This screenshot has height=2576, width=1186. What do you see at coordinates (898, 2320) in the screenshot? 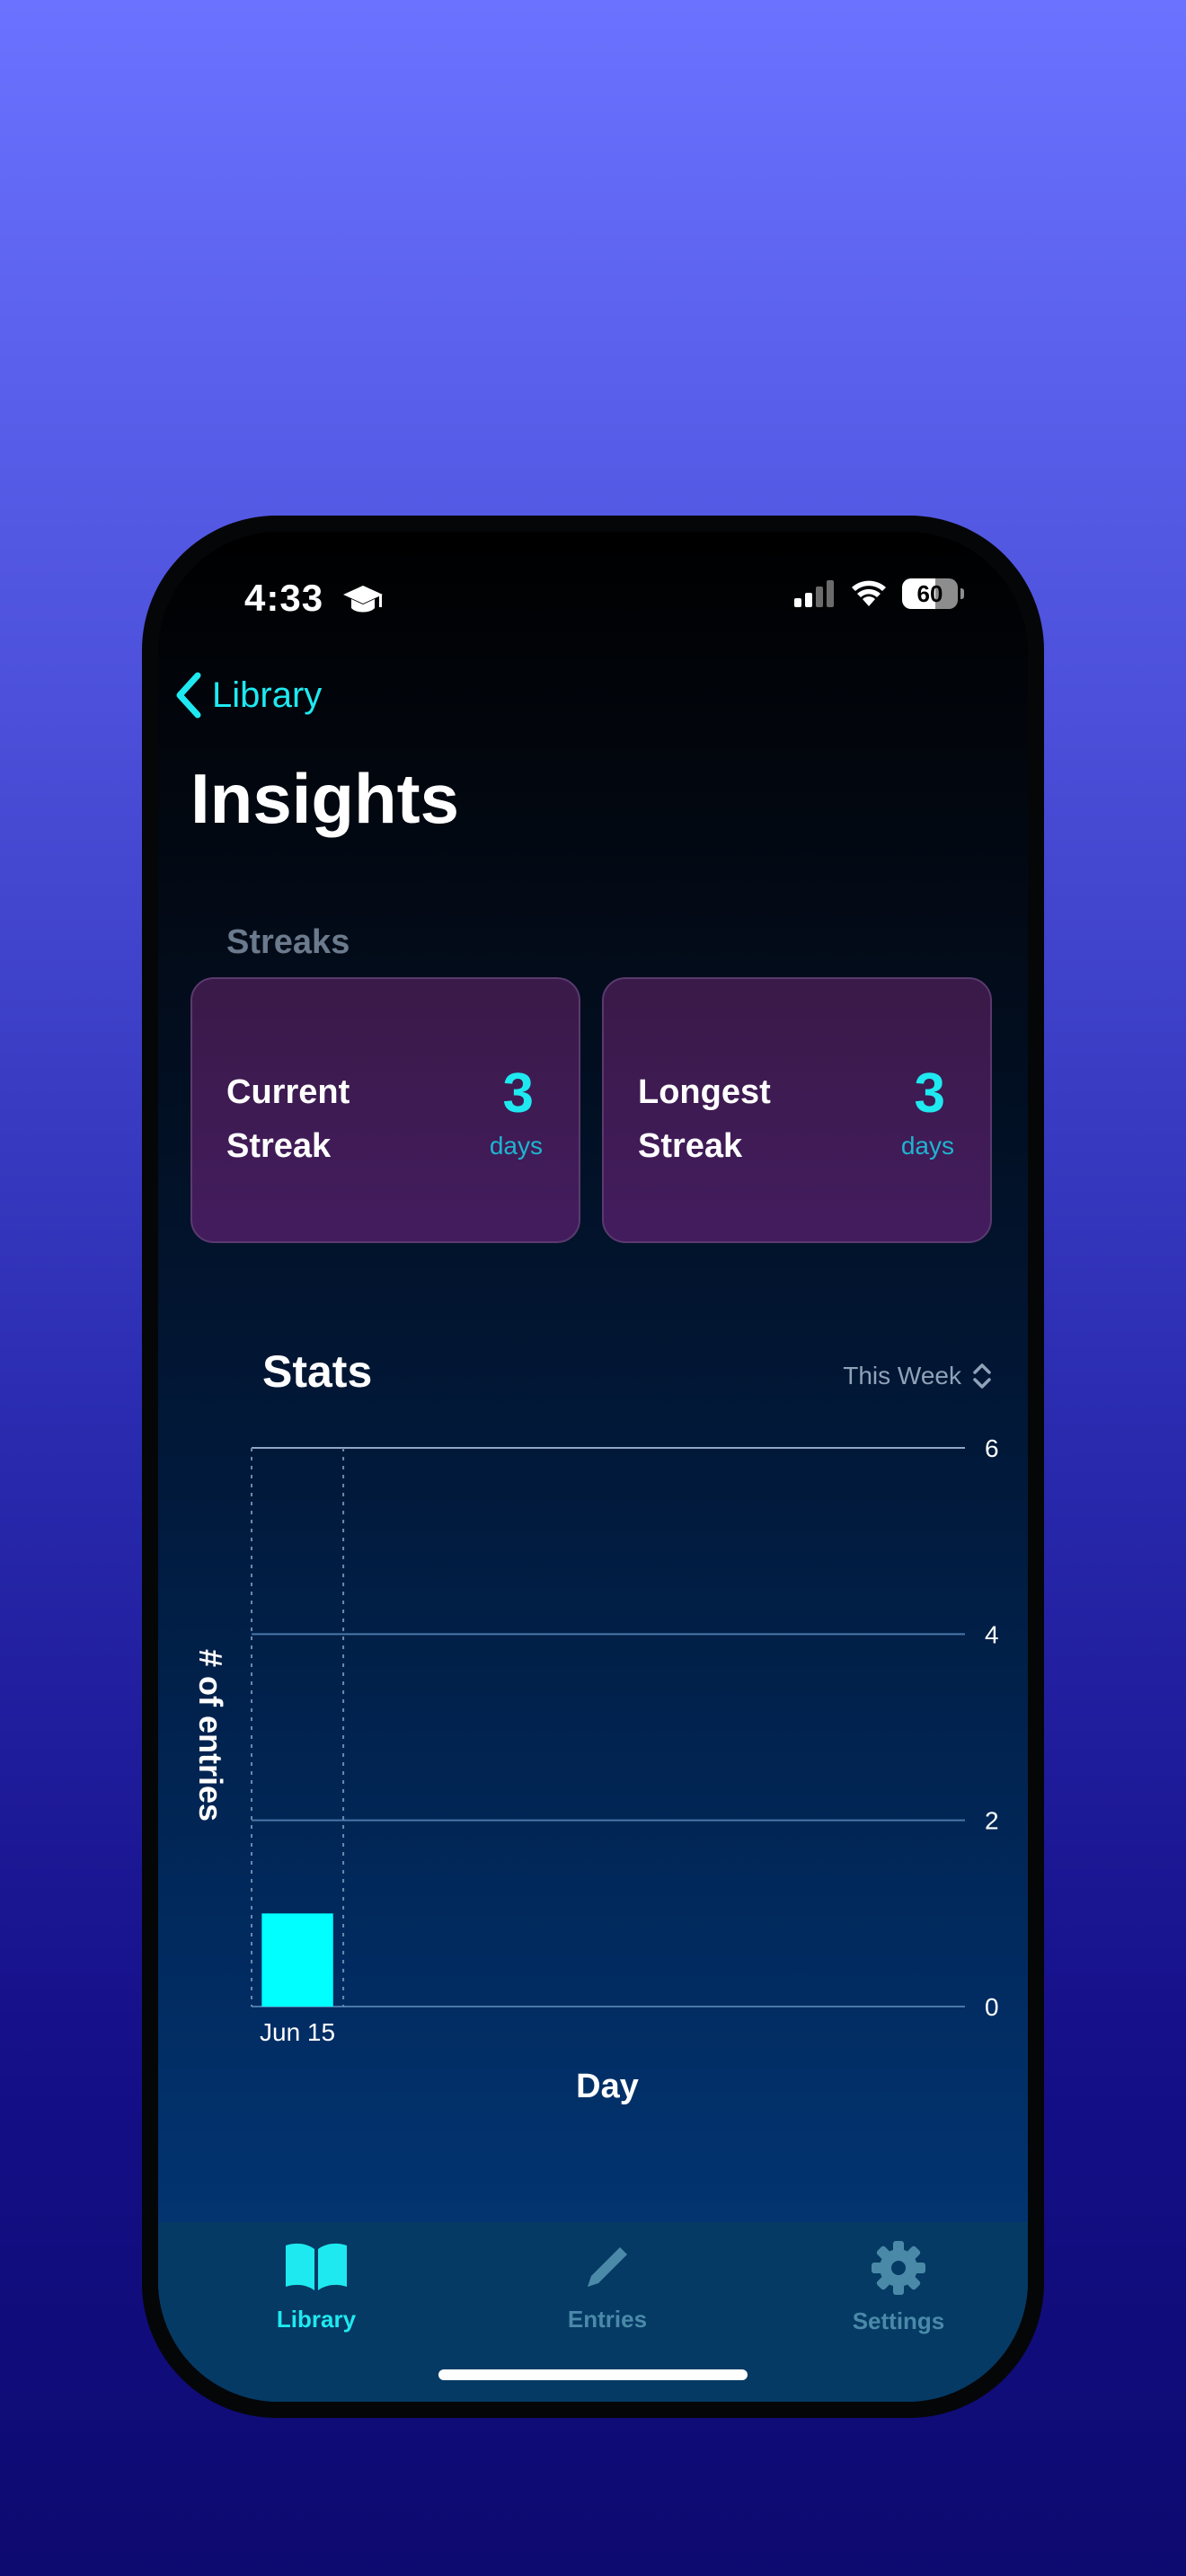
I see `tab-settings-label: Settings` at bounding box center [898, 2320].